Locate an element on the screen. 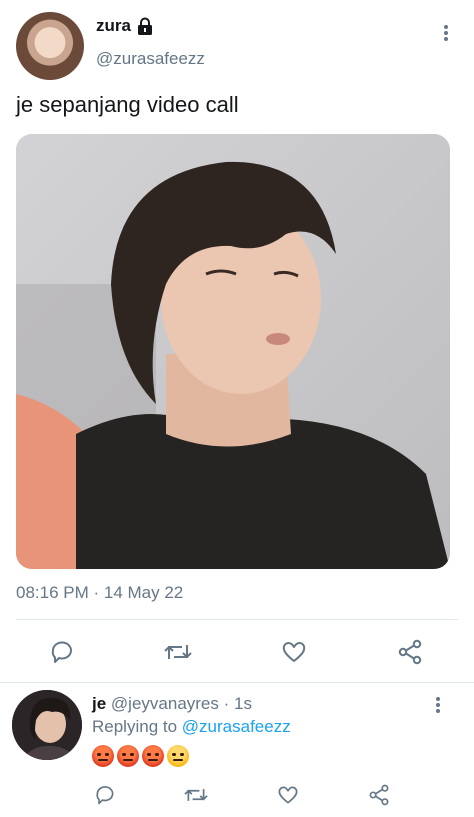 The height and width of the screenshot is (817, 474). tweet-timestamp: 08:16 PM · 14 May 22 is located at coordinates (99, 593).